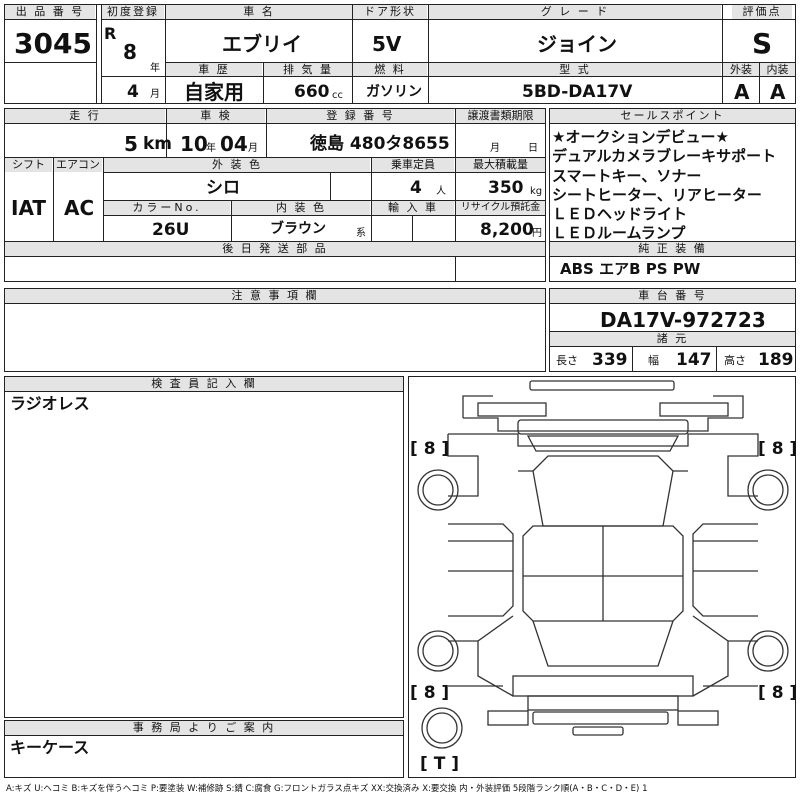 The width and height of the screenshot is (800, 800). What do you see at coordinates (53, 43) in the screenshot?
I see `lot-number: 3045` at bounding box center [53, 43].